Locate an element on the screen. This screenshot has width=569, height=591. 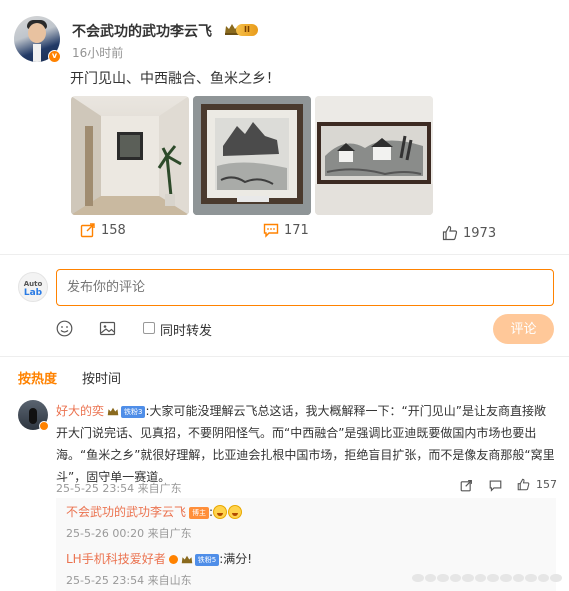
post-text: 开门见山、中西融合、鱼米之乡！ is located at coordinates (175, 79).